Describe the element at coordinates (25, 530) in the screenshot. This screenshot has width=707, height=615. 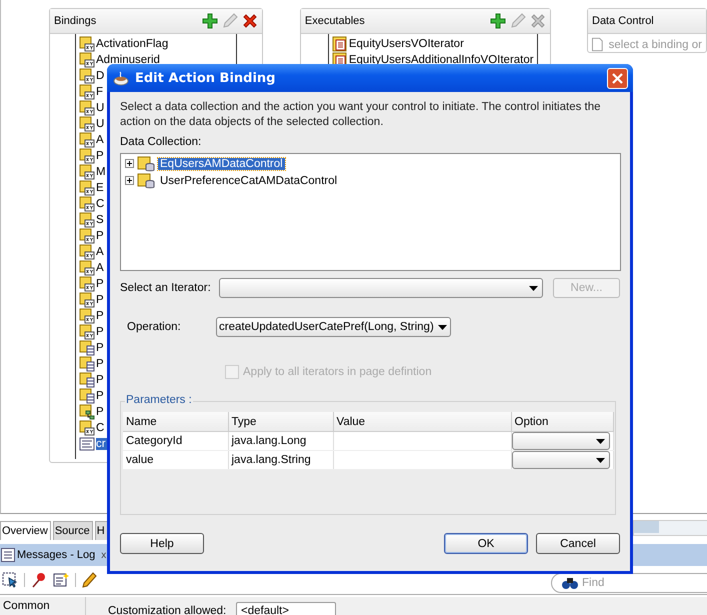
I see `editor-tab: Overview` at that location.